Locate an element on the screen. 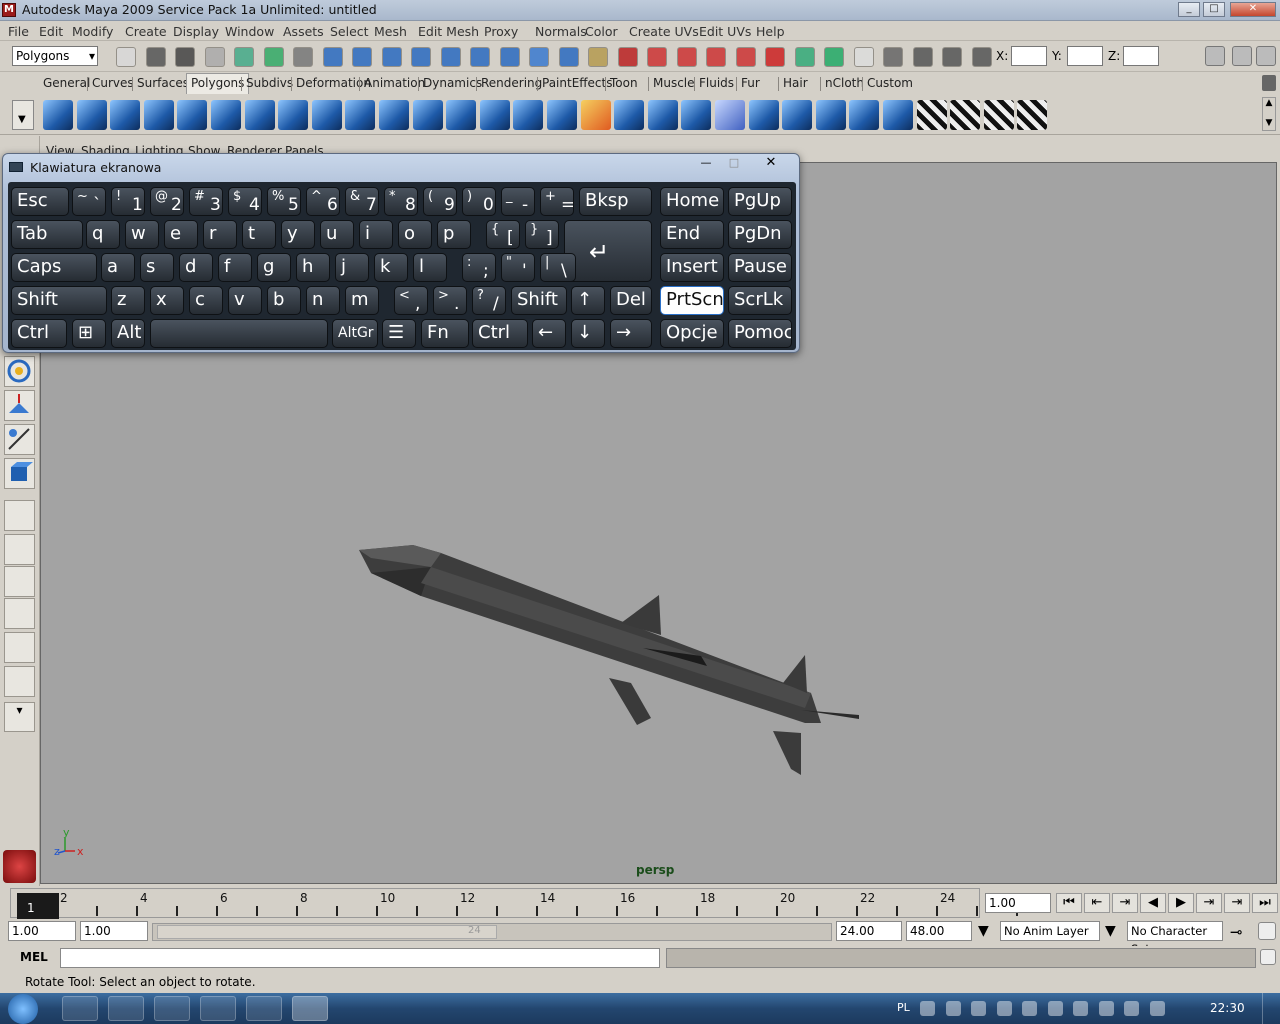 This screenshot has height=1024, width=1280. step-back-key-button: ⇤ is located at coordinates (1097, 903).